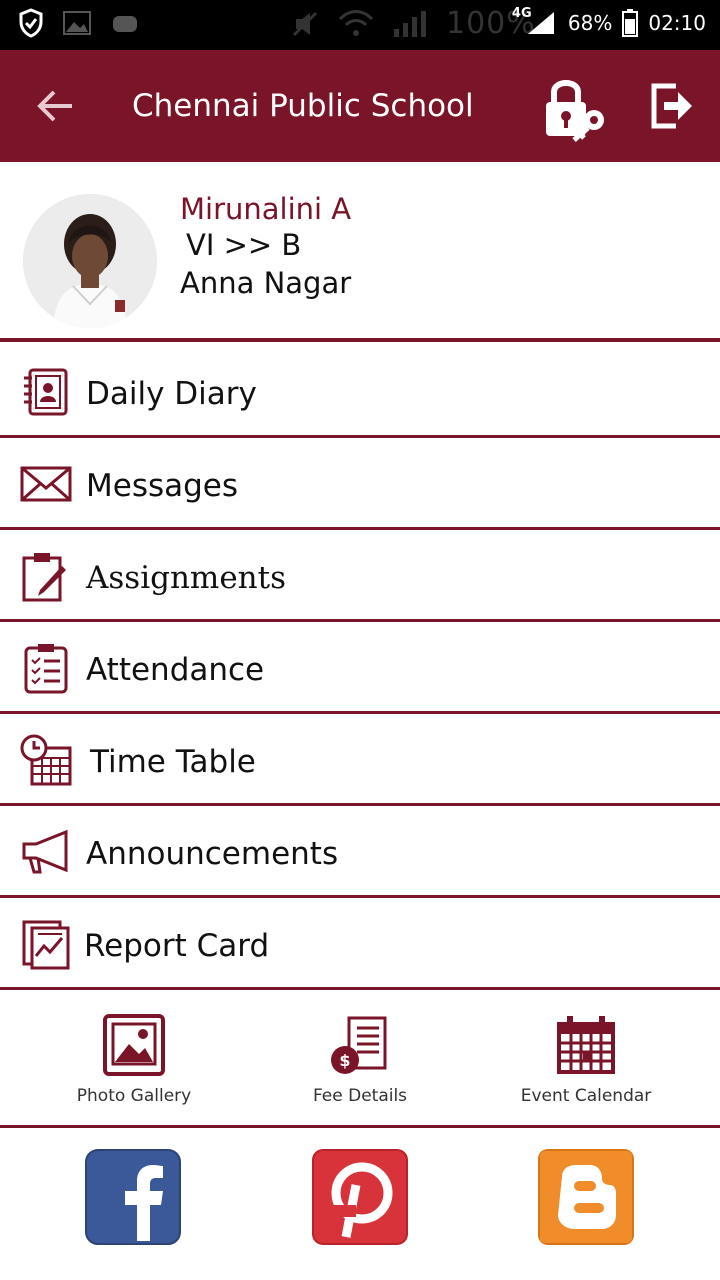 The height and width of the screenshot is (1280, 720). I want to click on menu-item-label: Time Table, so click(173, 762).